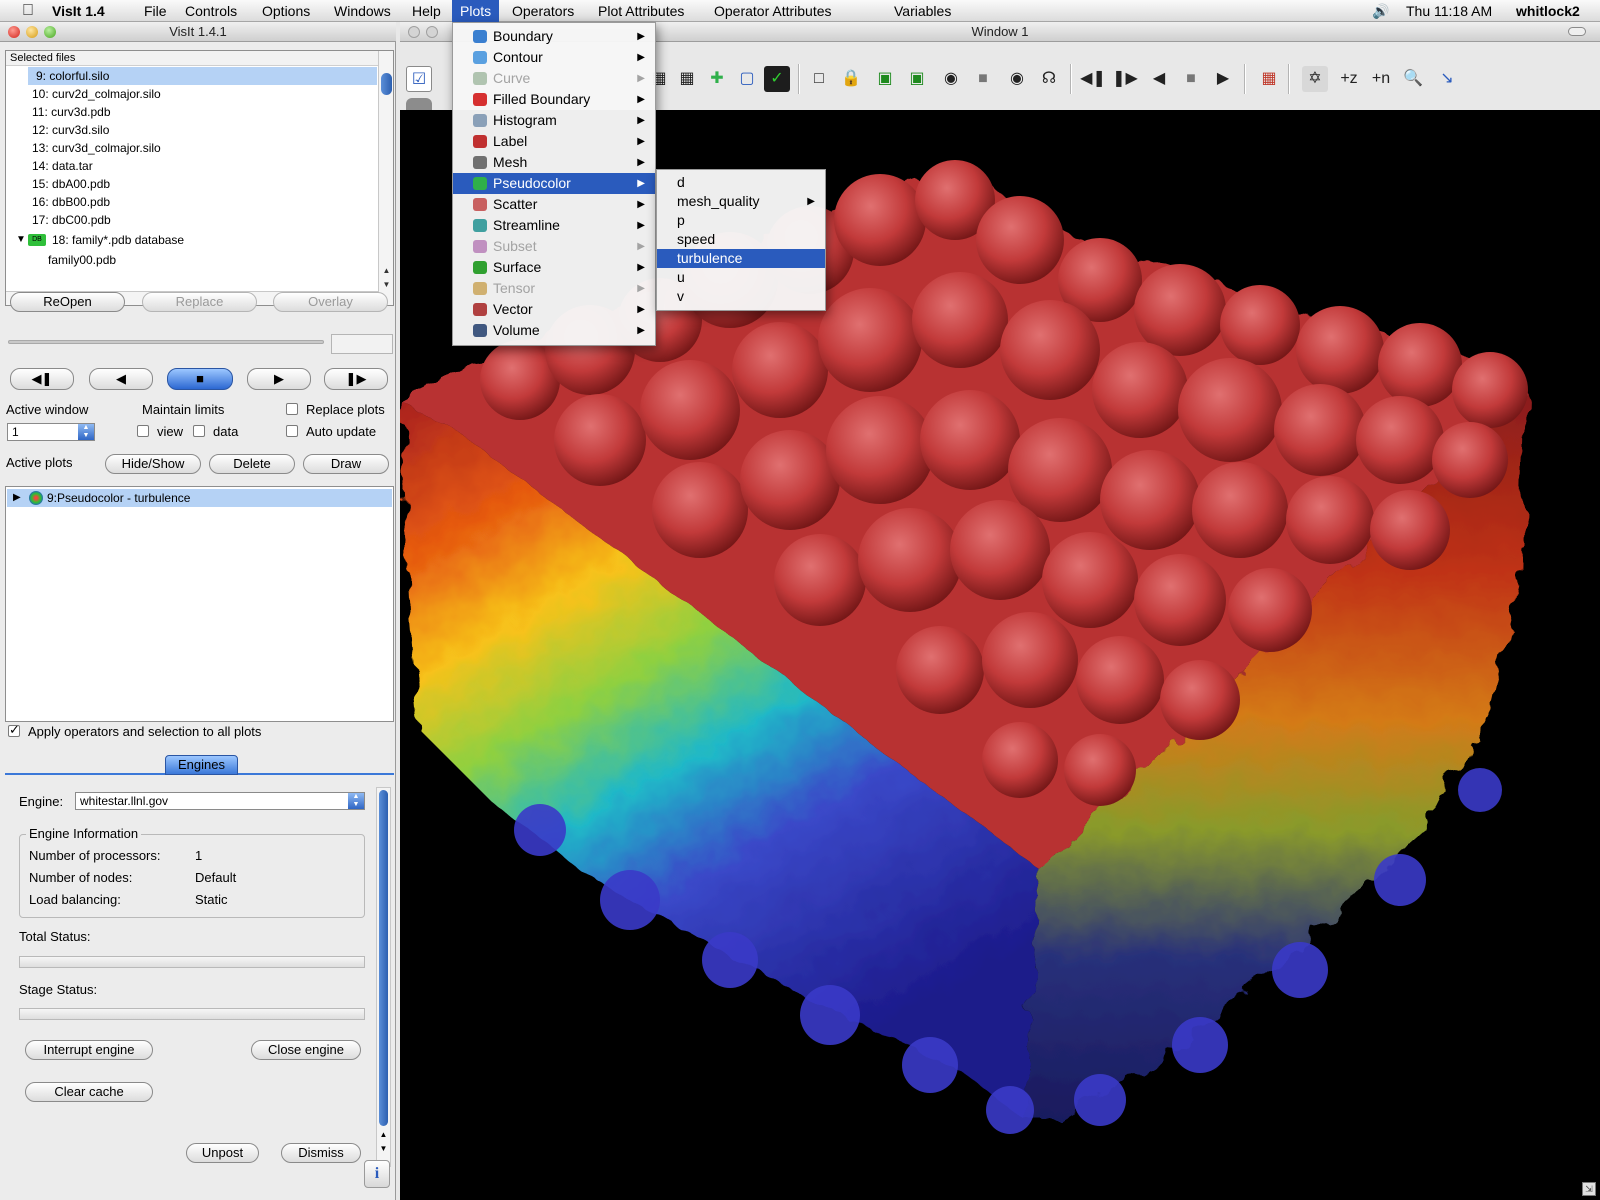 This screenshot has height=1200, width=1600. What do you see at coordinates (1223, 79) in the screenshot?
I see `play-icon: ▶` at bounding box center [1223, 79].